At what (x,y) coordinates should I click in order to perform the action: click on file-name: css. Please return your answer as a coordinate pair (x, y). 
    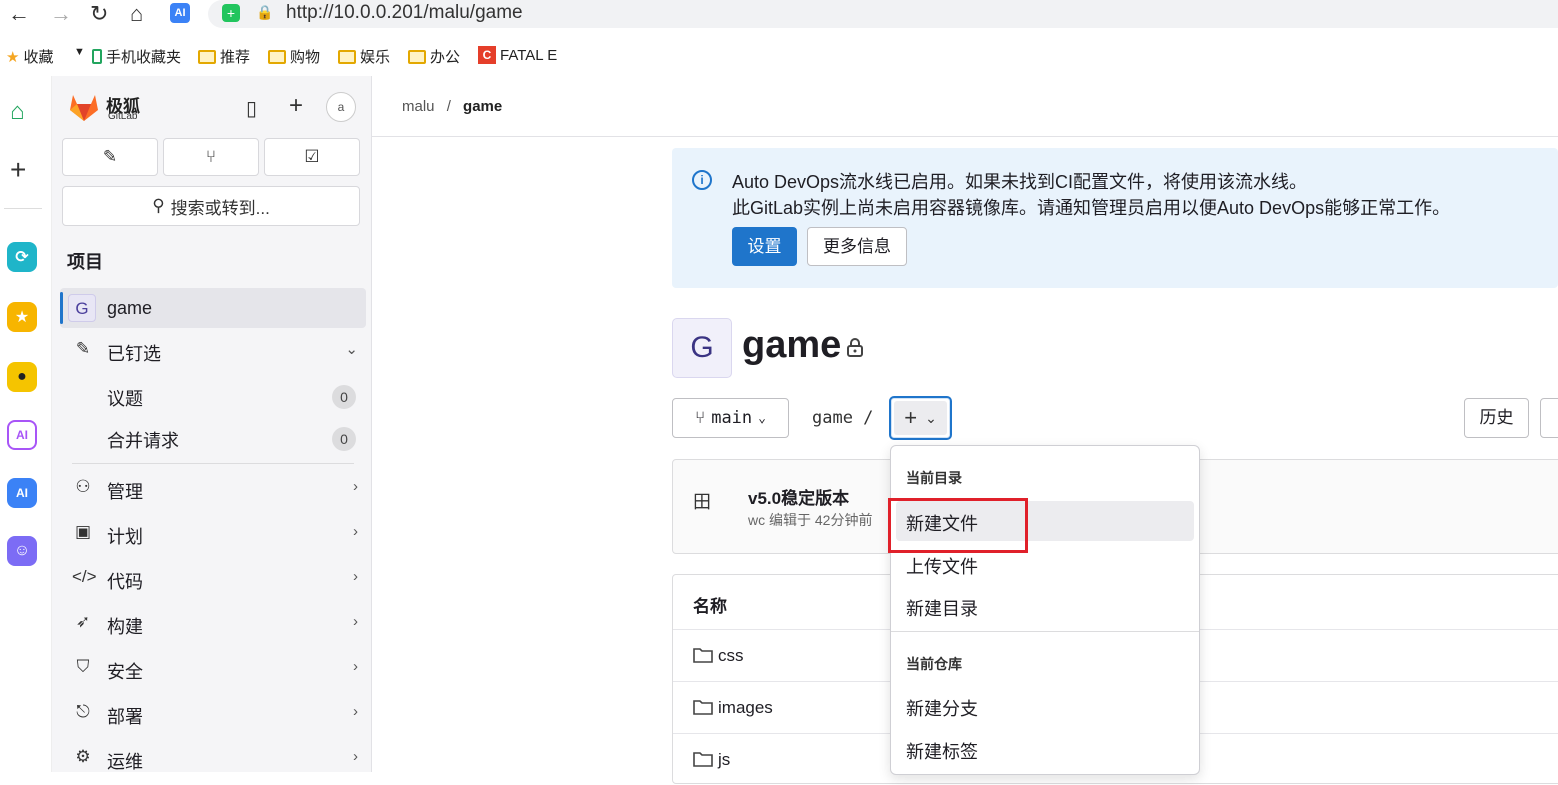
    Looking at the image, I should click on (731, 656).